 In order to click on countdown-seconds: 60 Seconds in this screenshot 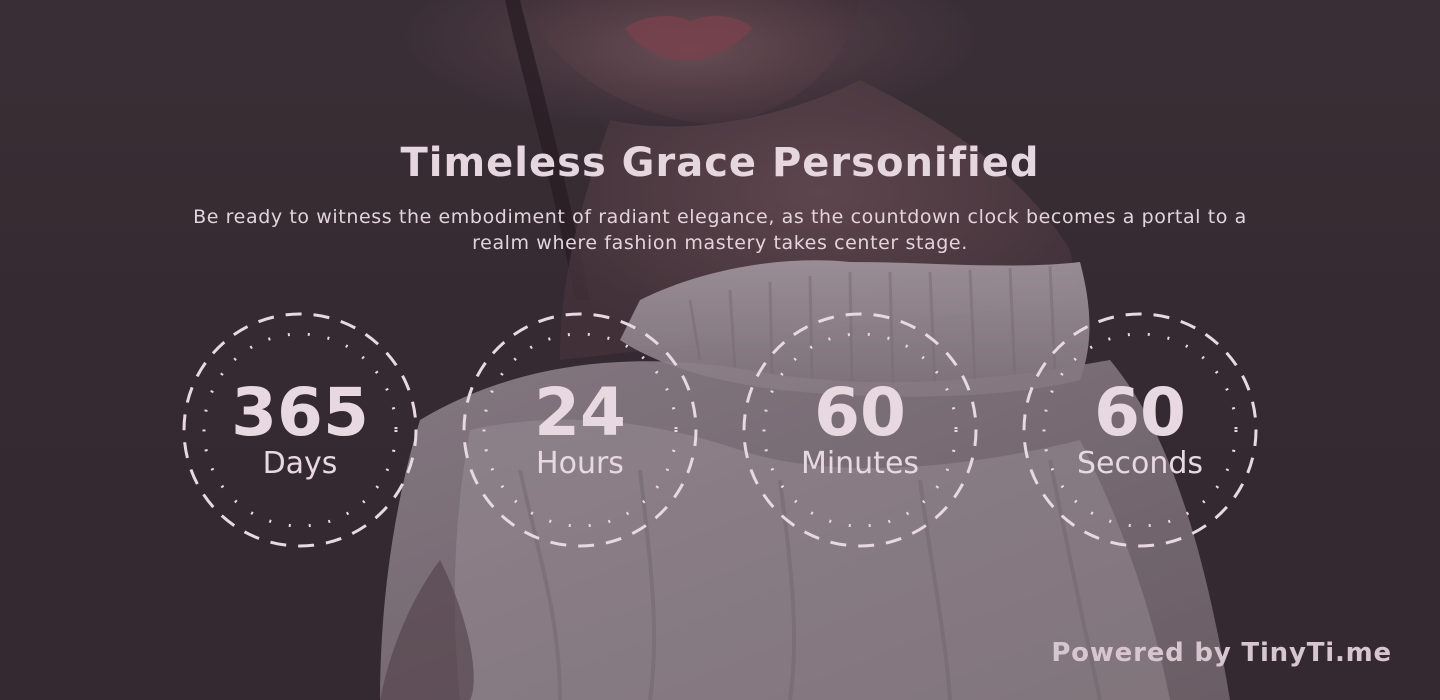, I will do `click(1140, 430)`.